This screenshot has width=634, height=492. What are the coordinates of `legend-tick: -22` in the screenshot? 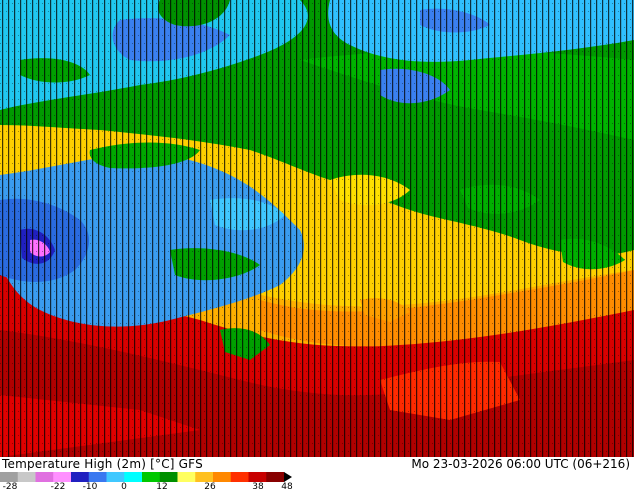 It's located at (58, 487).